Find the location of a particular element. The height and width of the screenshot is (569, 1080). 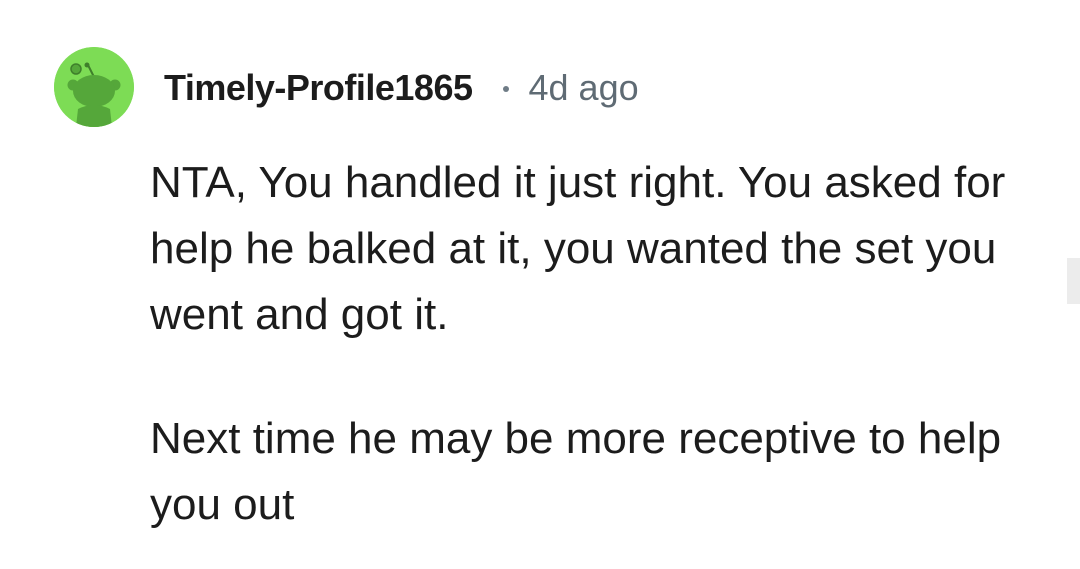

separator-dot is located at coordinates (505, 89).